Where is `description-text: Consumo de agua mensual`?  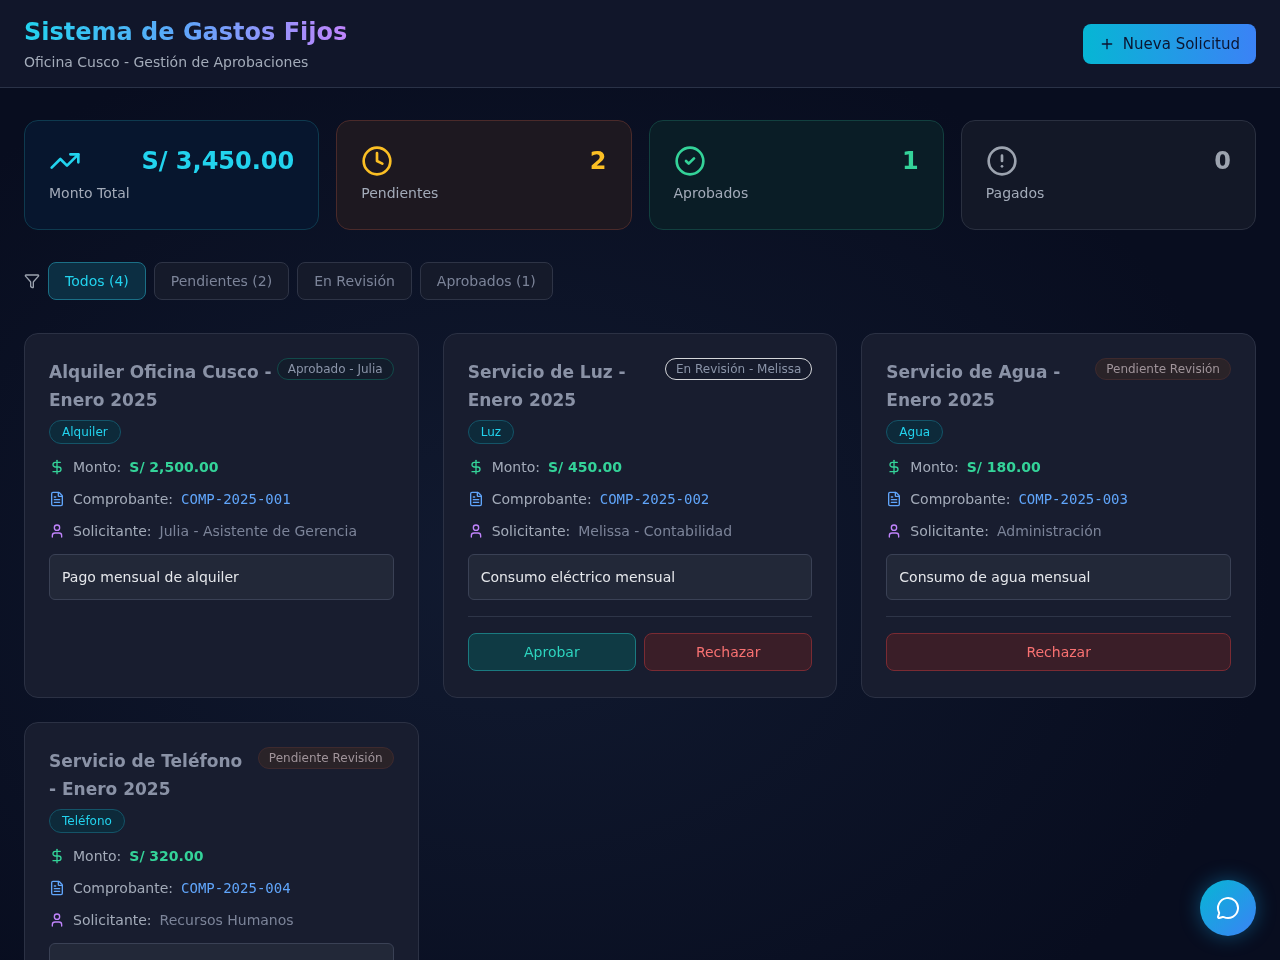 description-text: Consumo de agua mensual is located at coordinates (1058, 577).